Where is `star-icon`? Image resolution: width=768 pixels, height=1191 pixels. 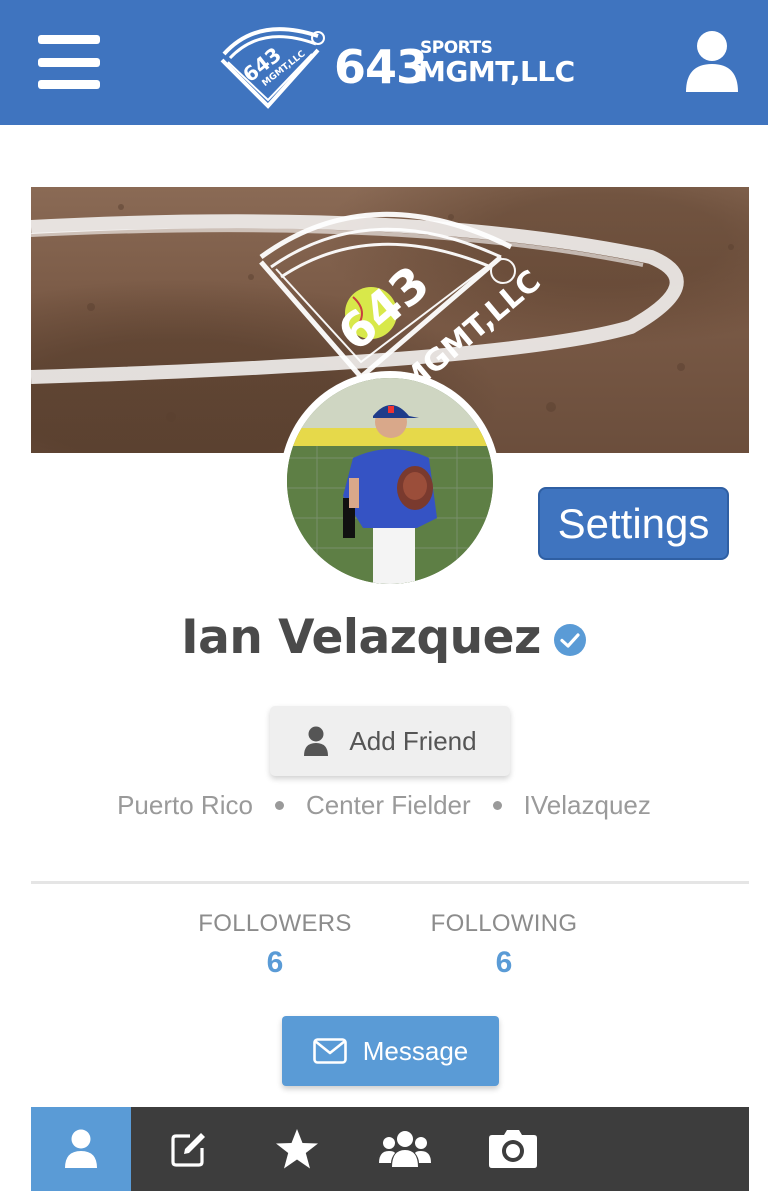 star-icon is located at coordinates (297, 1149).